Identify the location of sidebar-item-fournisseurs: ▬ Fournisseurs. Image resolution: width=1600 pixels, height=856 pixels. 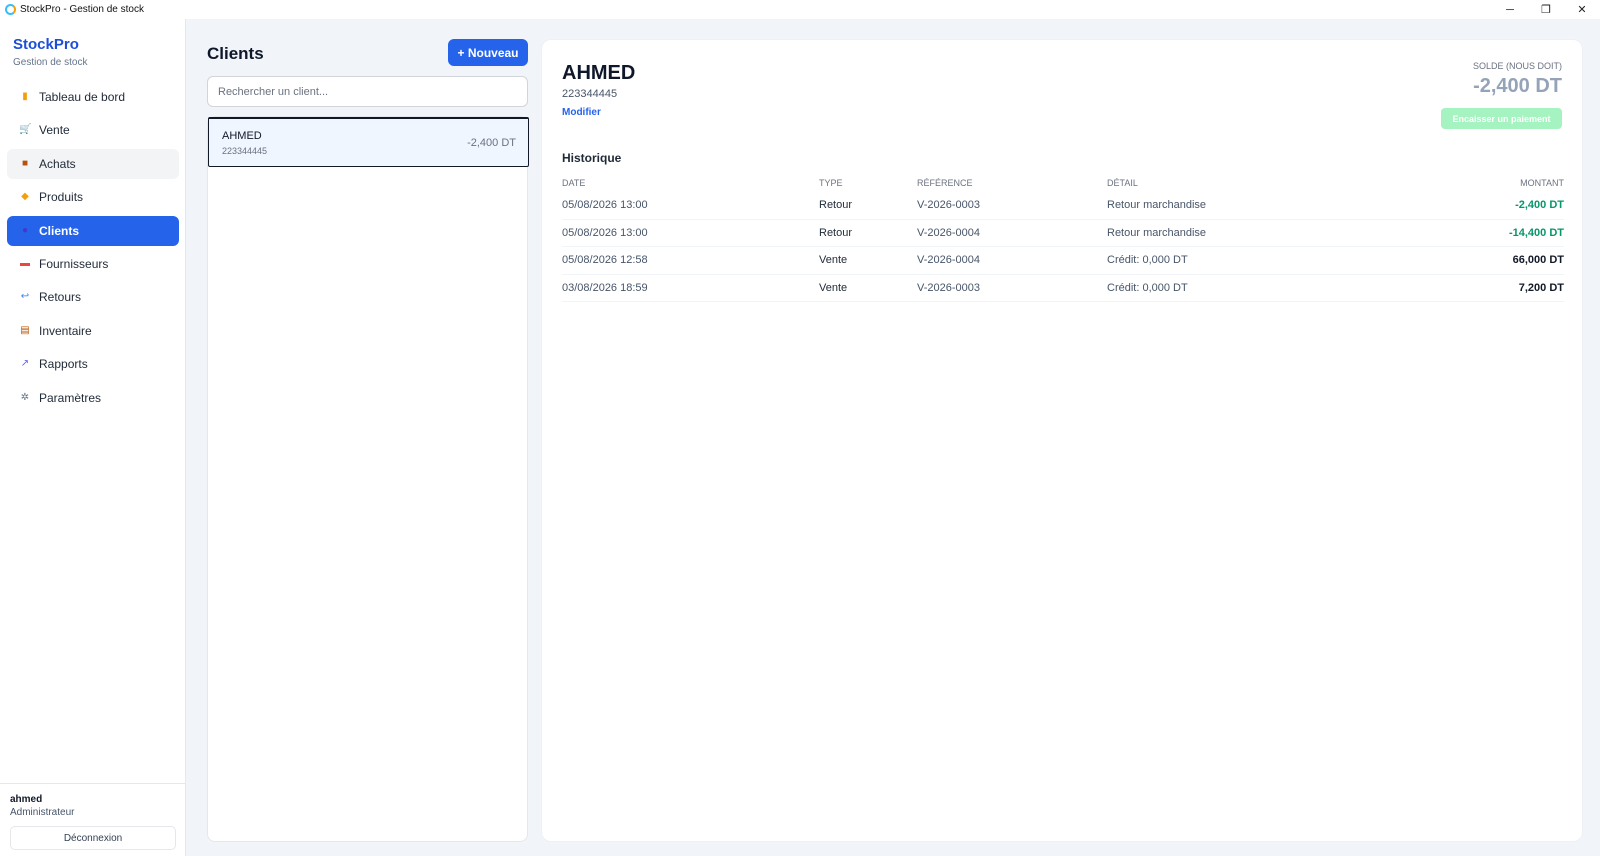
(93, 264).